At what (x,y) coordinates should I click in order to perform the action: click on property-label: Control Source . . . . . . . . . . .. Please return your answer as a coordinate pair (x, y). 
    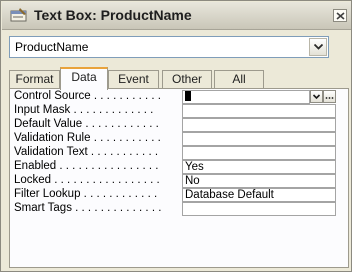
    Looking at the image, I should click on (87, 96).